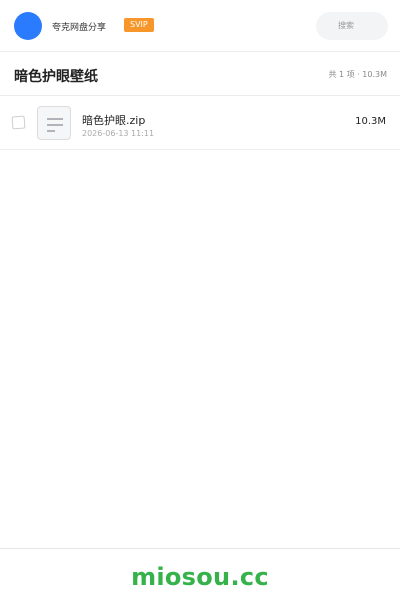 Image resolution: width=400 pixels, height=600 pixels. I want to click on footer: miosou.cc, so click(200, 574).